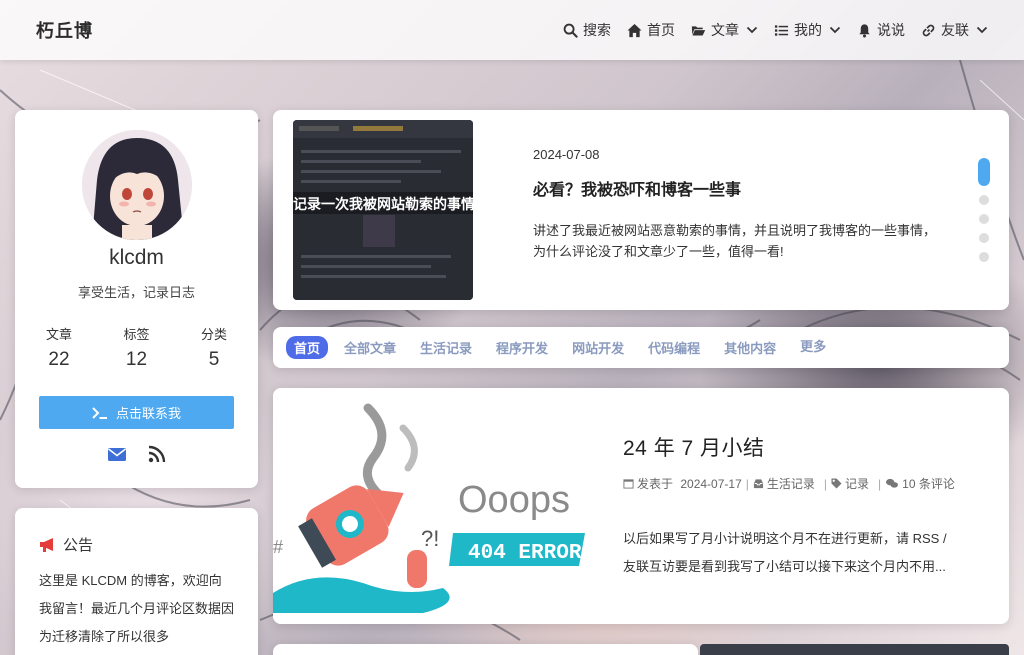  Describe the element at coordinates (525, 553) in the screenshot. I see `image-404-text: 404 ERROR` at that location.